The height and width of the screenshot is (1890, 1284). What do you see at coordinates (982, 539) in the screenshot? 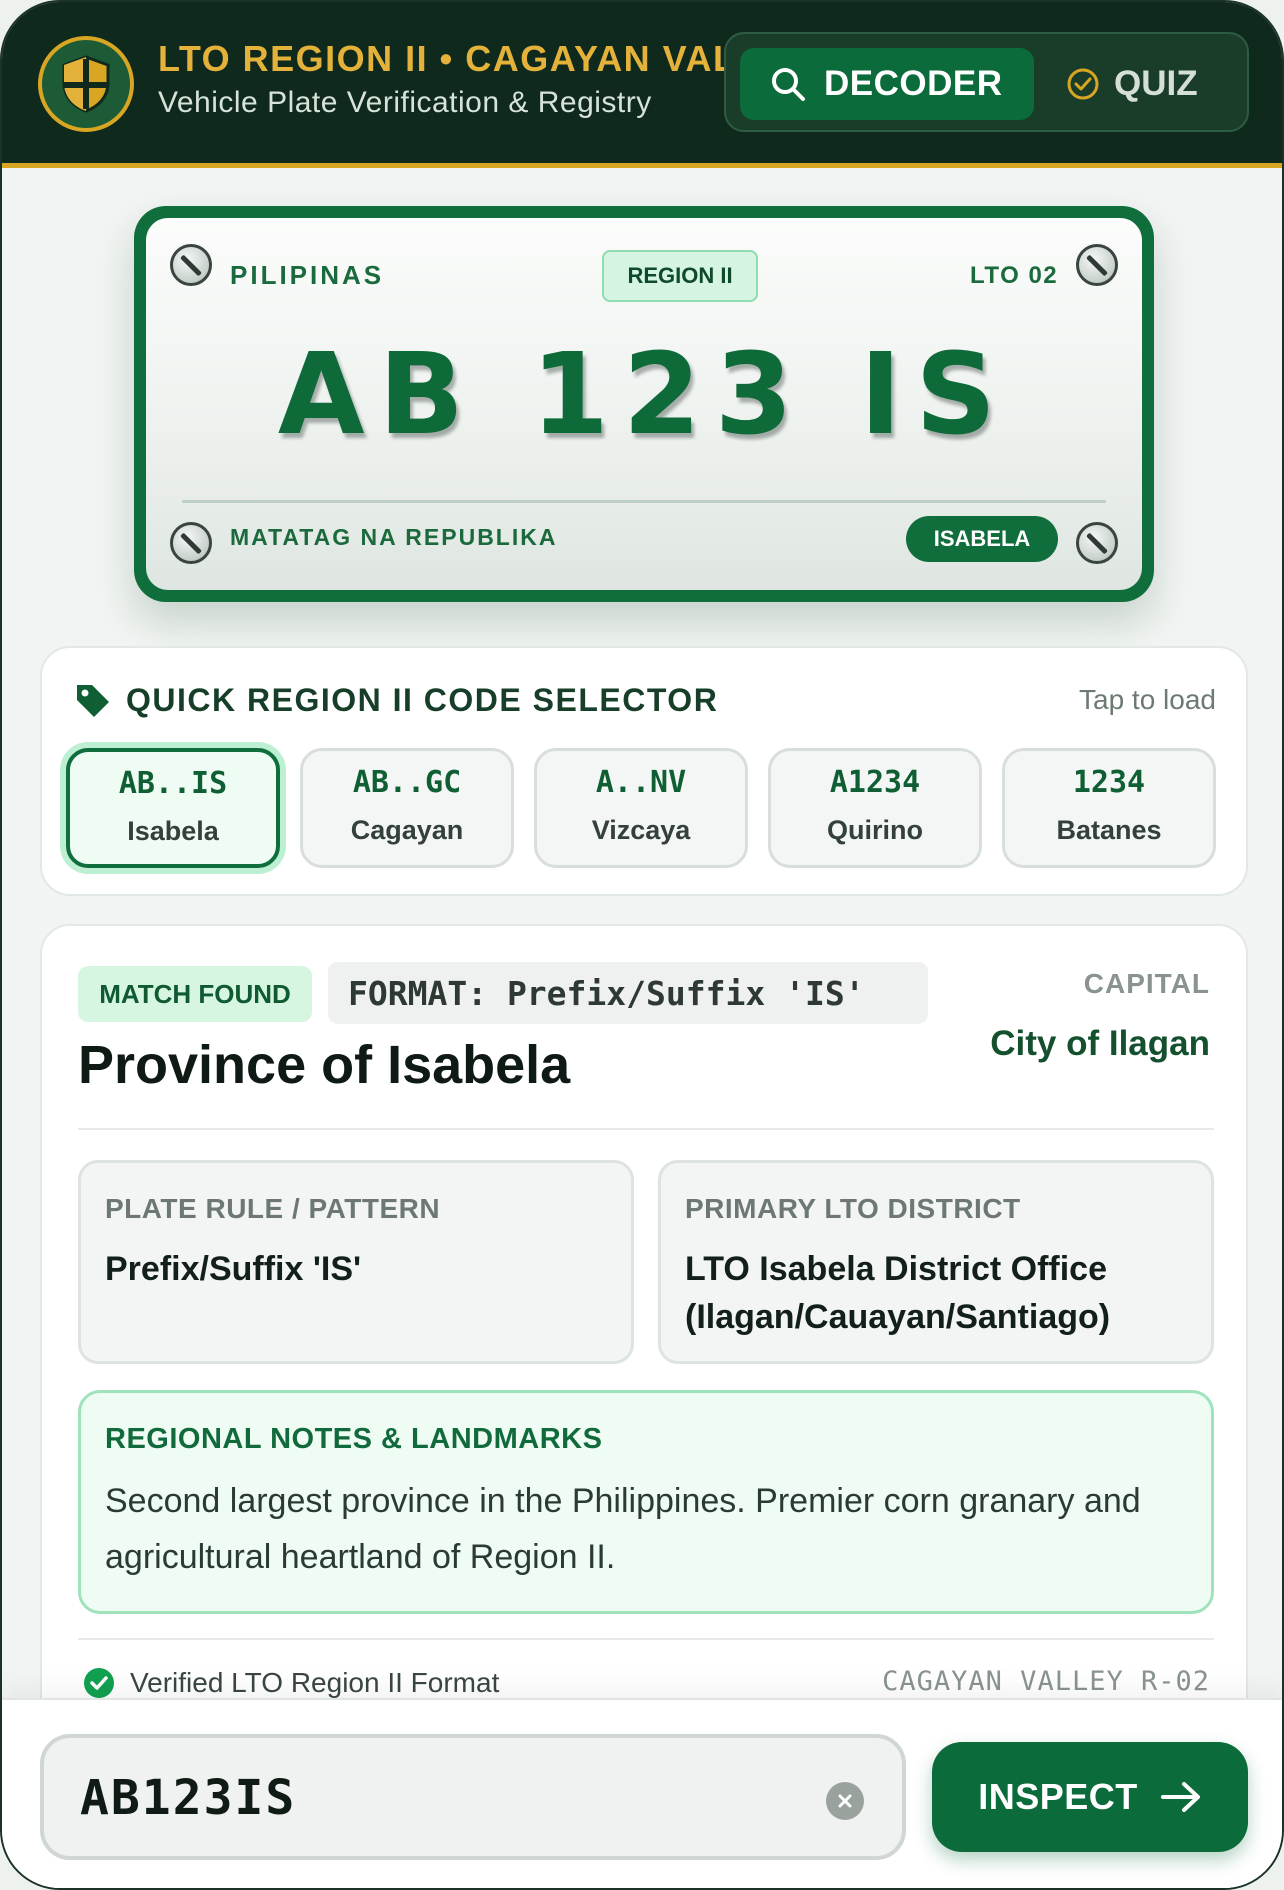
I see `plate-province-pill: ISABELA` at bounding box center [982, 539].